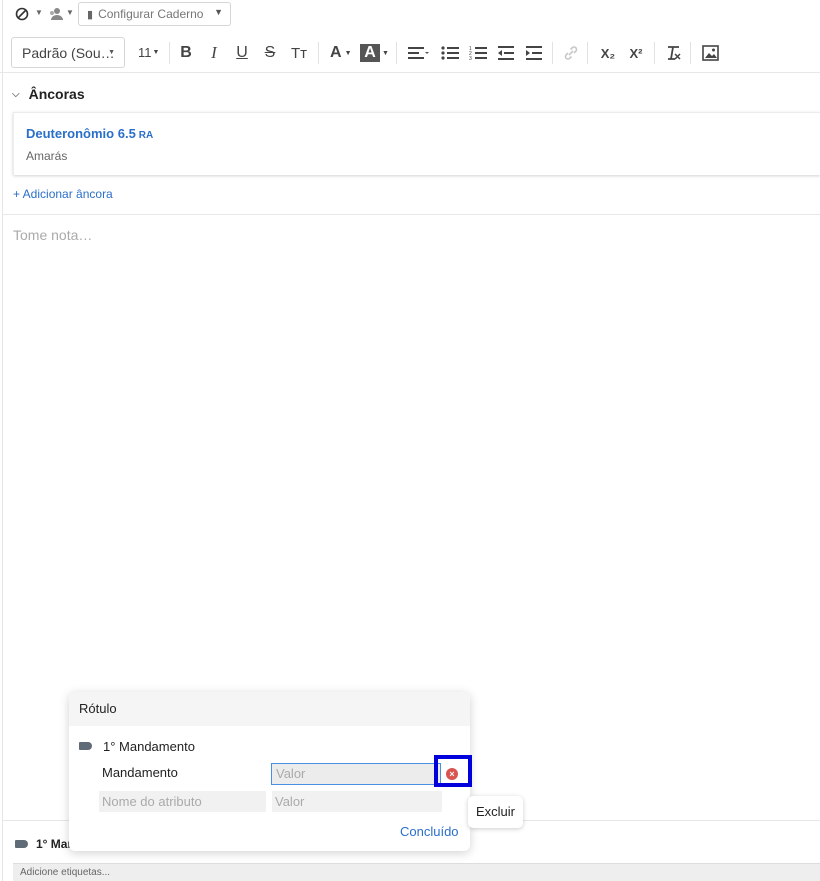 This screenshot has height=881, width=820. What do you see at coordinates (2, 440) in the screenshot?
I see `left-border` at bounding box center [2, 440].